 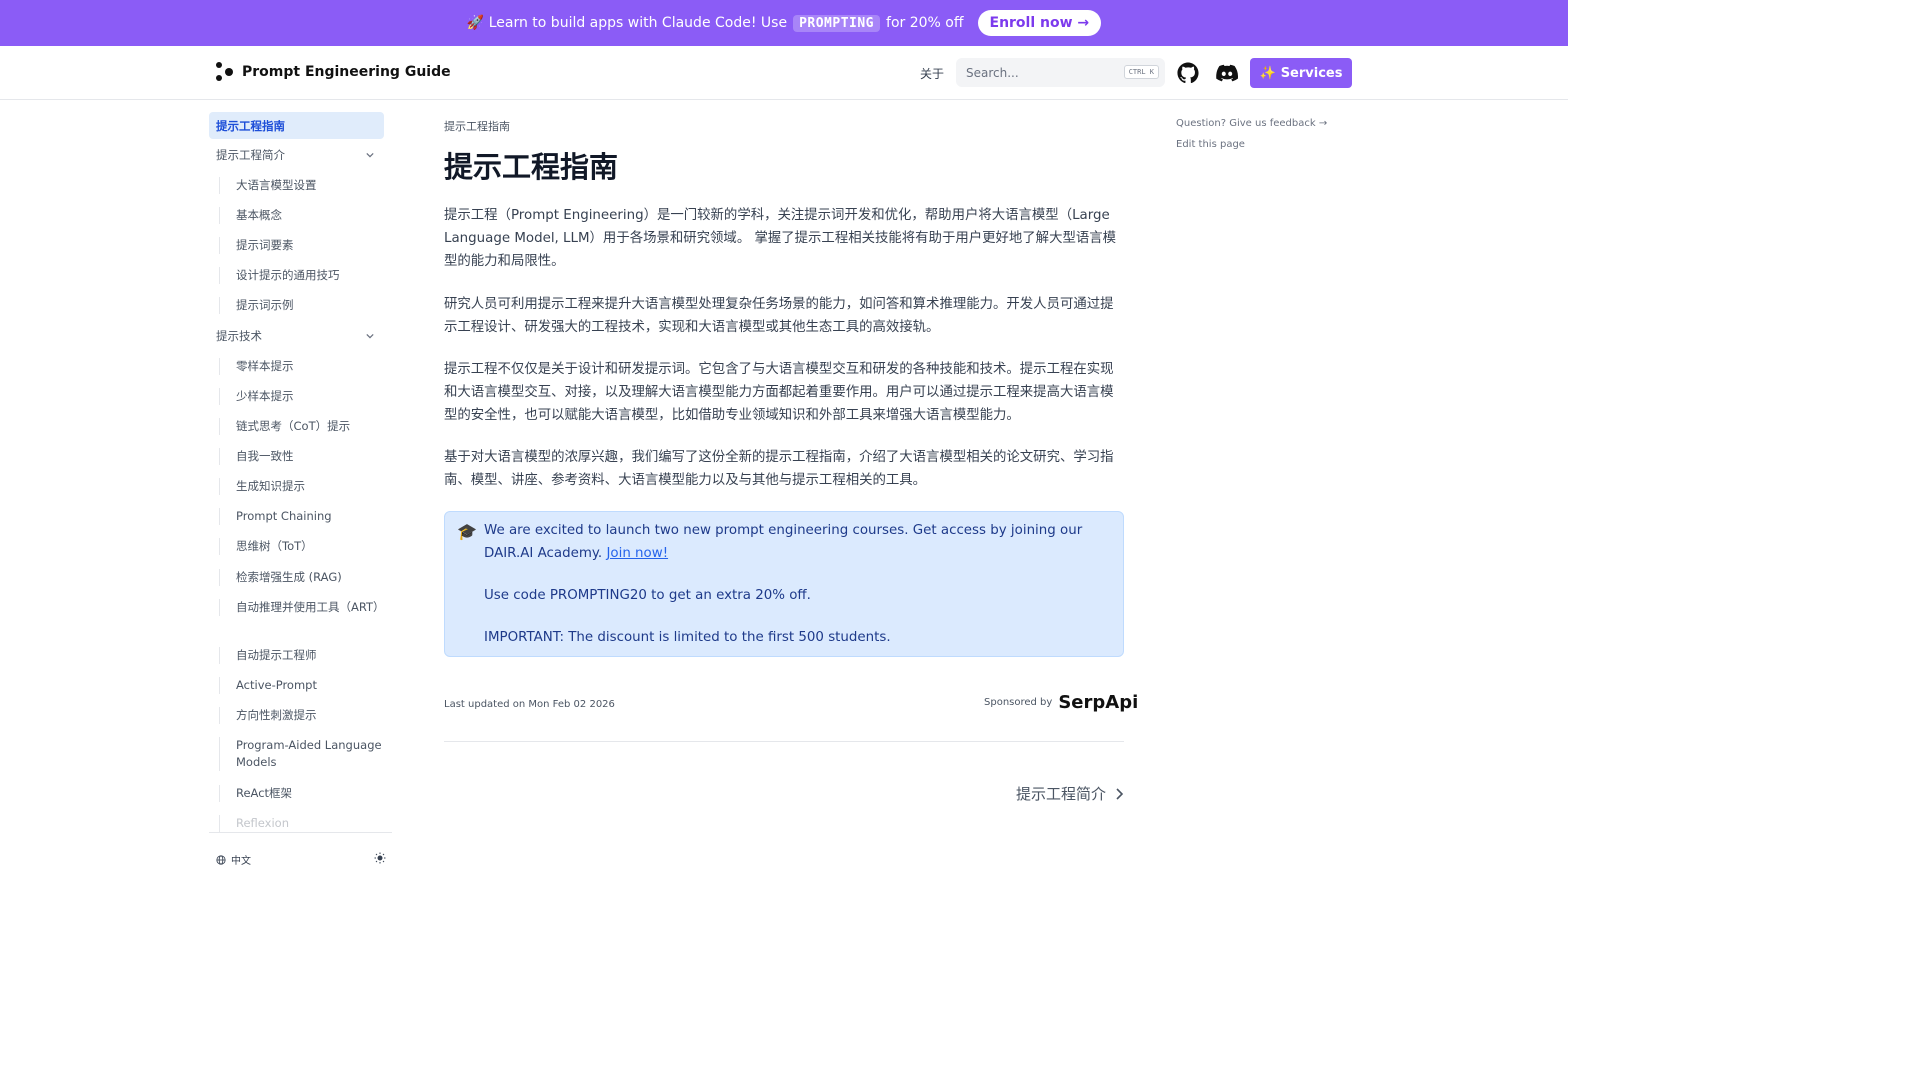 I want to click on language-switcher: 中文, so click(x=233, y=859).